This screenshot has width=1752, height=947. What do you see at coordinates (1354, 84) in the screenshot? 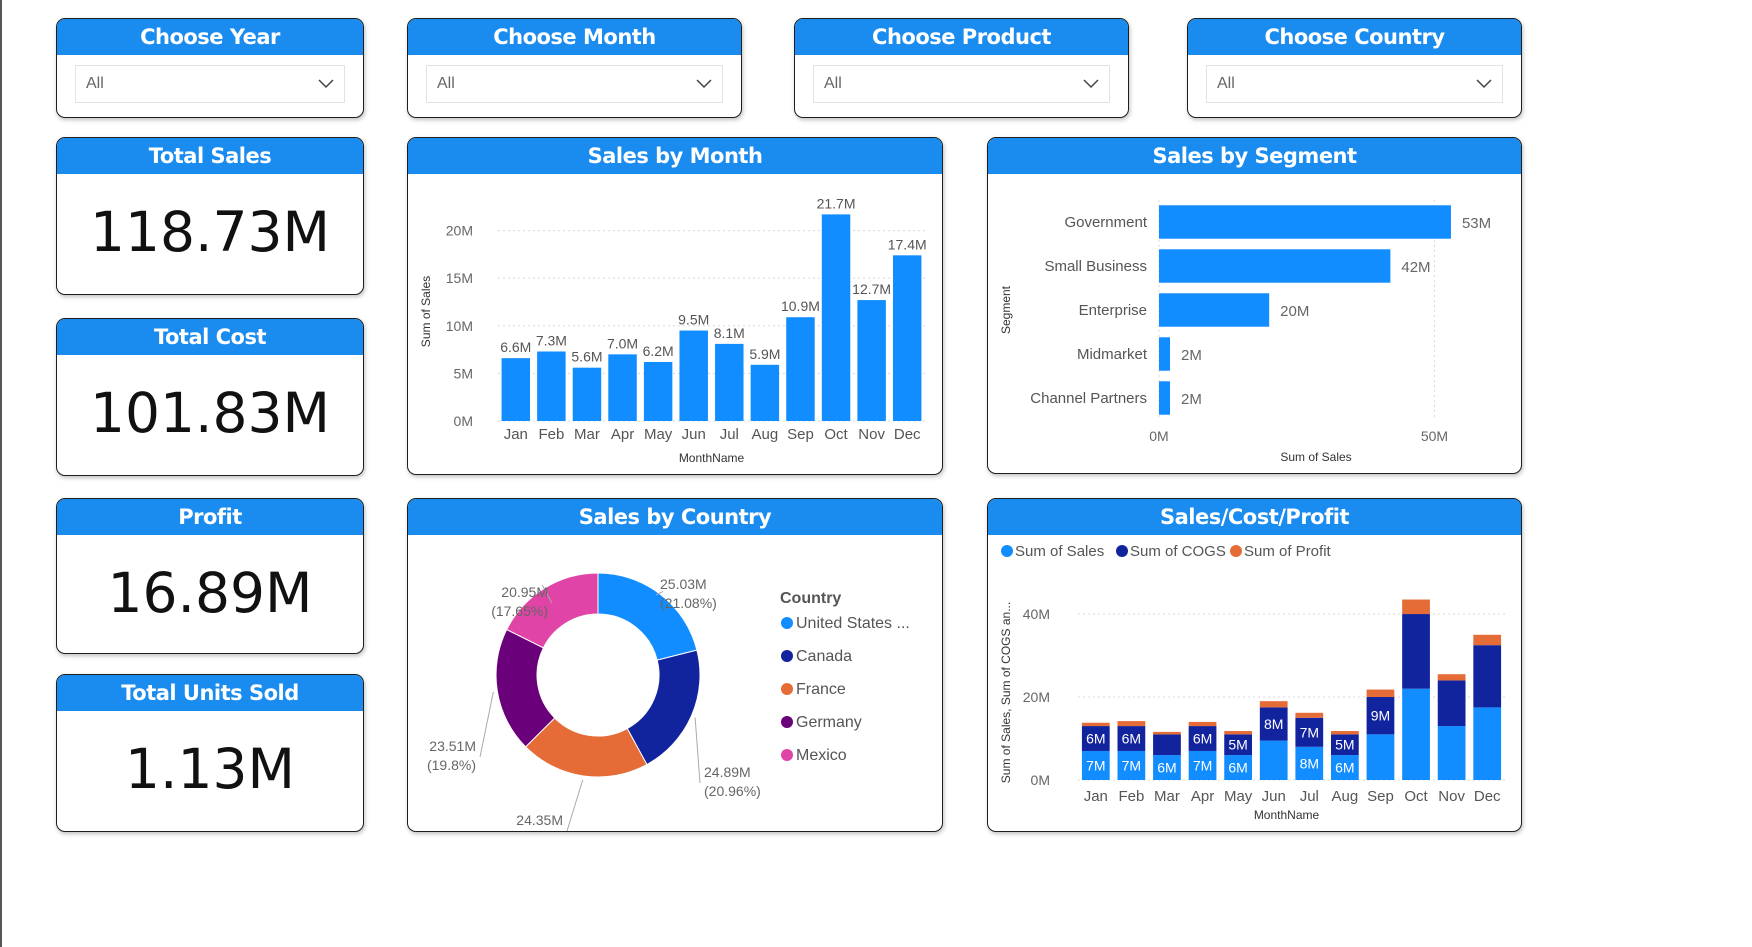
I see `country-dropdown: All` at bounding box center [1354, 84].